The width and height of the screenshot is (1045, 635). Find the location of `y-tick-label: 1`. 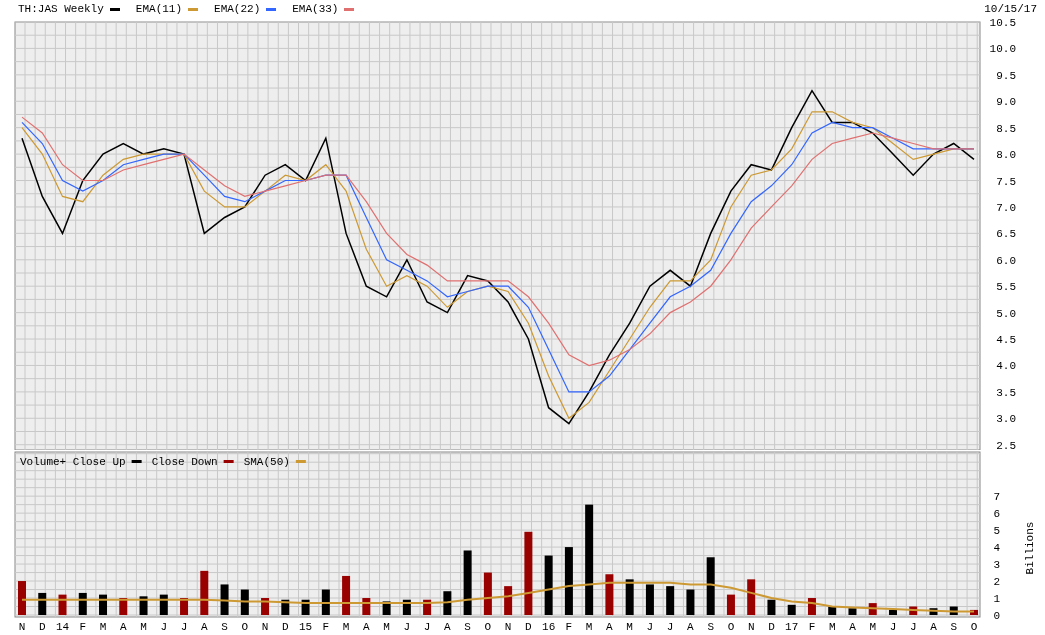

y-tick-label: 1 is located at coordinates (996, 599).